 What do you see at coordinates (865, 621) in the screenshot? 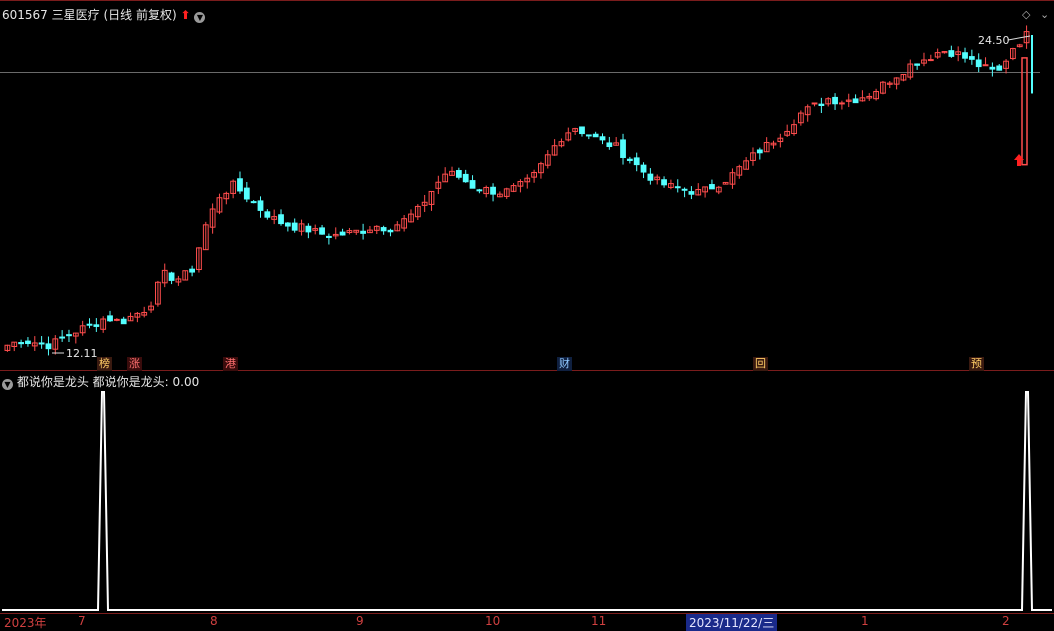
I see `x-tick-label: 1` at bounding box center [865, 621].